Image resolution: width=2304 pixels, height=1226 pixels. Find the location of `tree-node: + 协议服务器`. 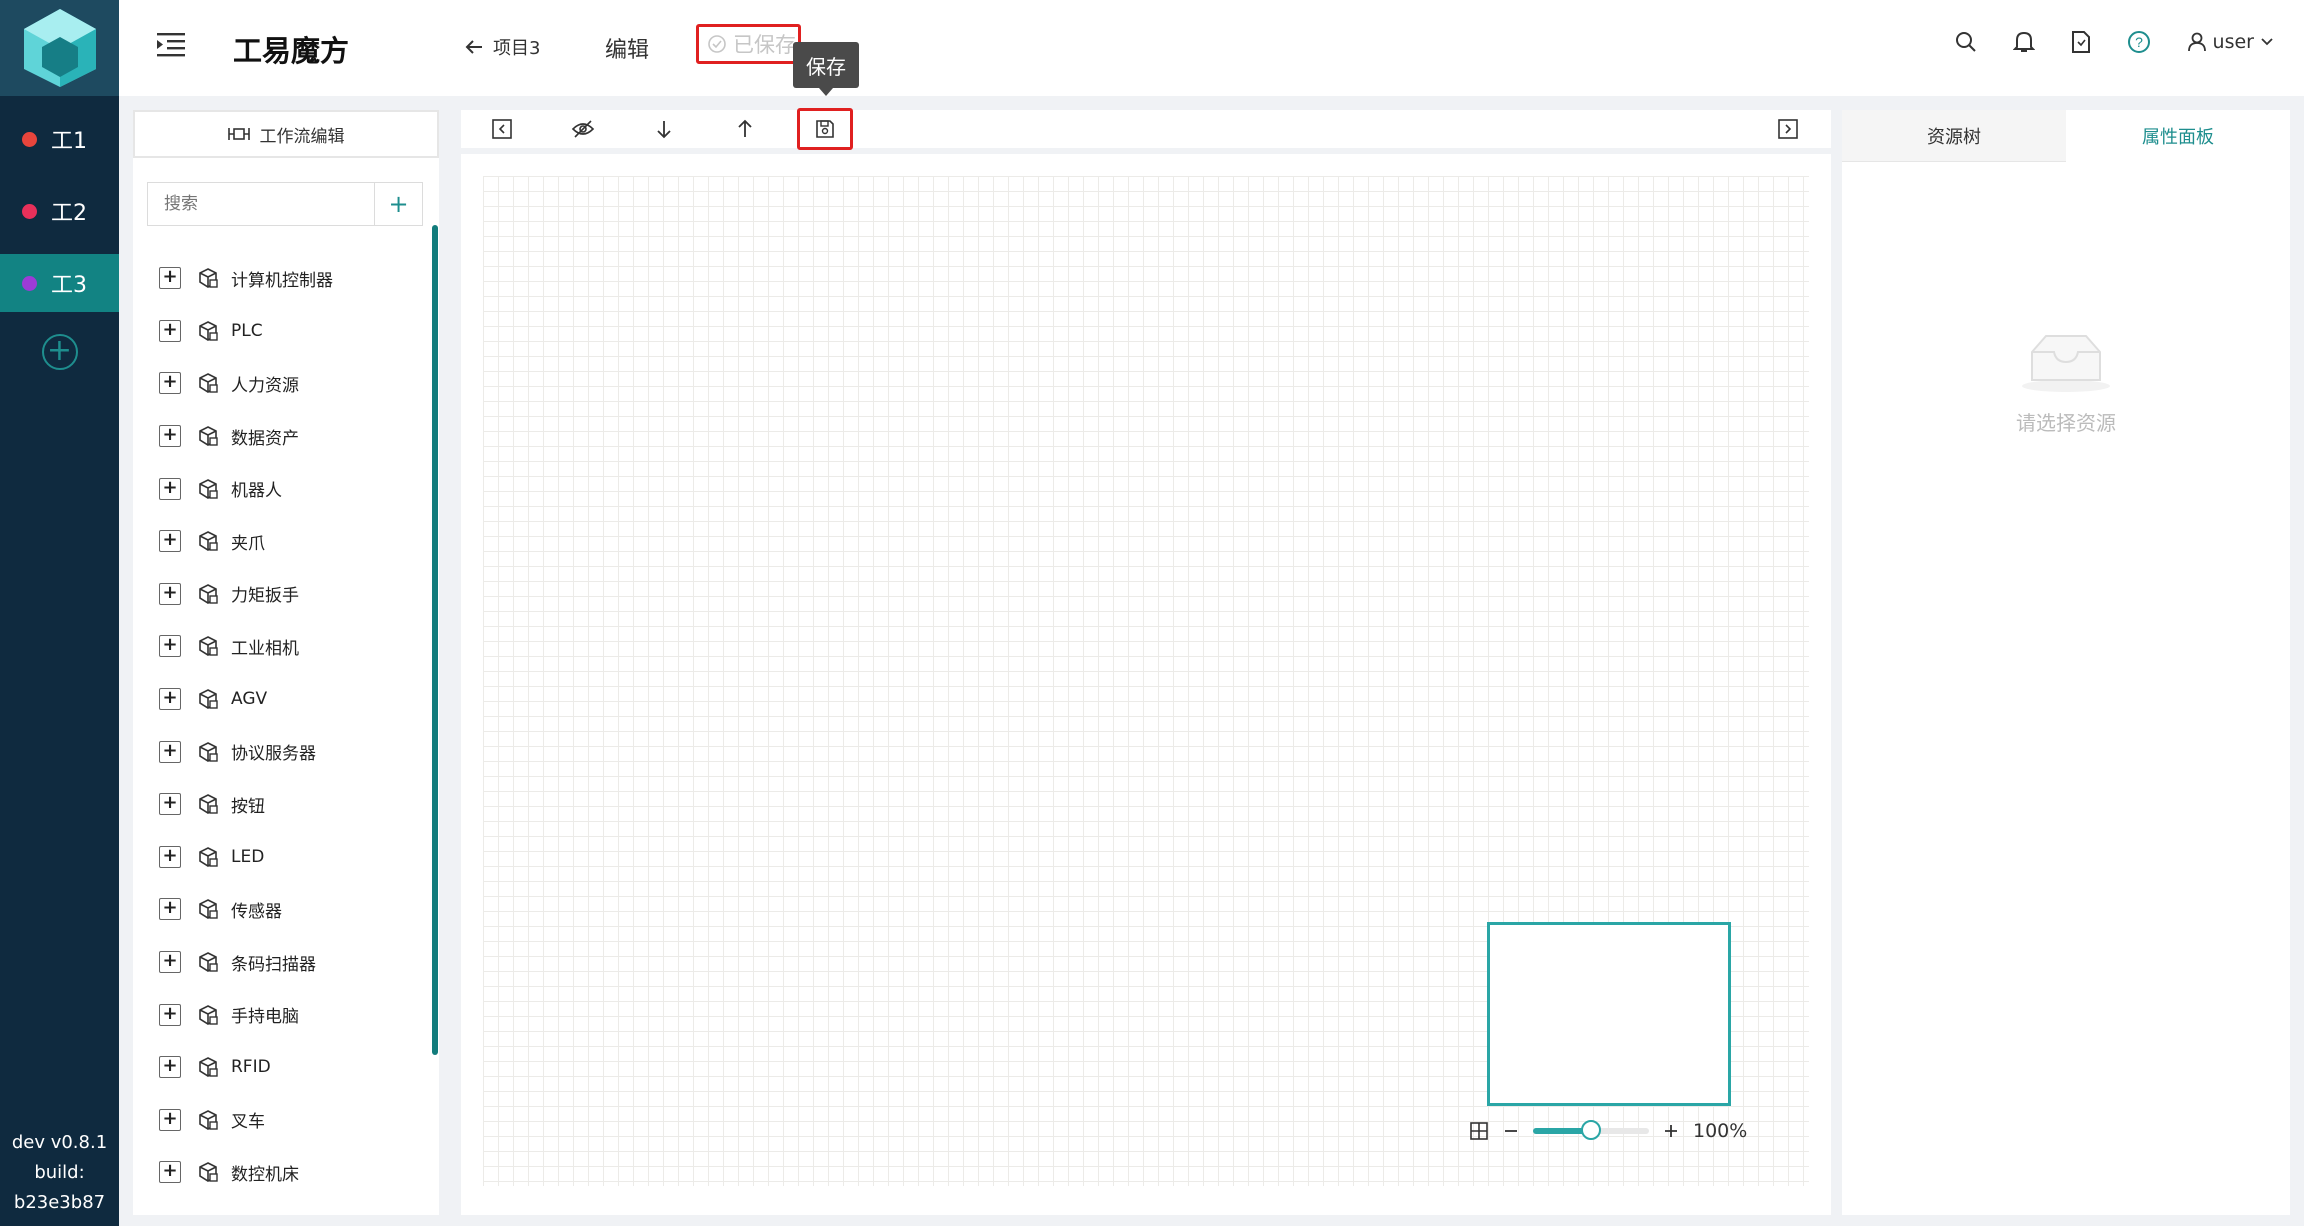

tree-node: + 协议服务器 is located at coordinates (289, 751).